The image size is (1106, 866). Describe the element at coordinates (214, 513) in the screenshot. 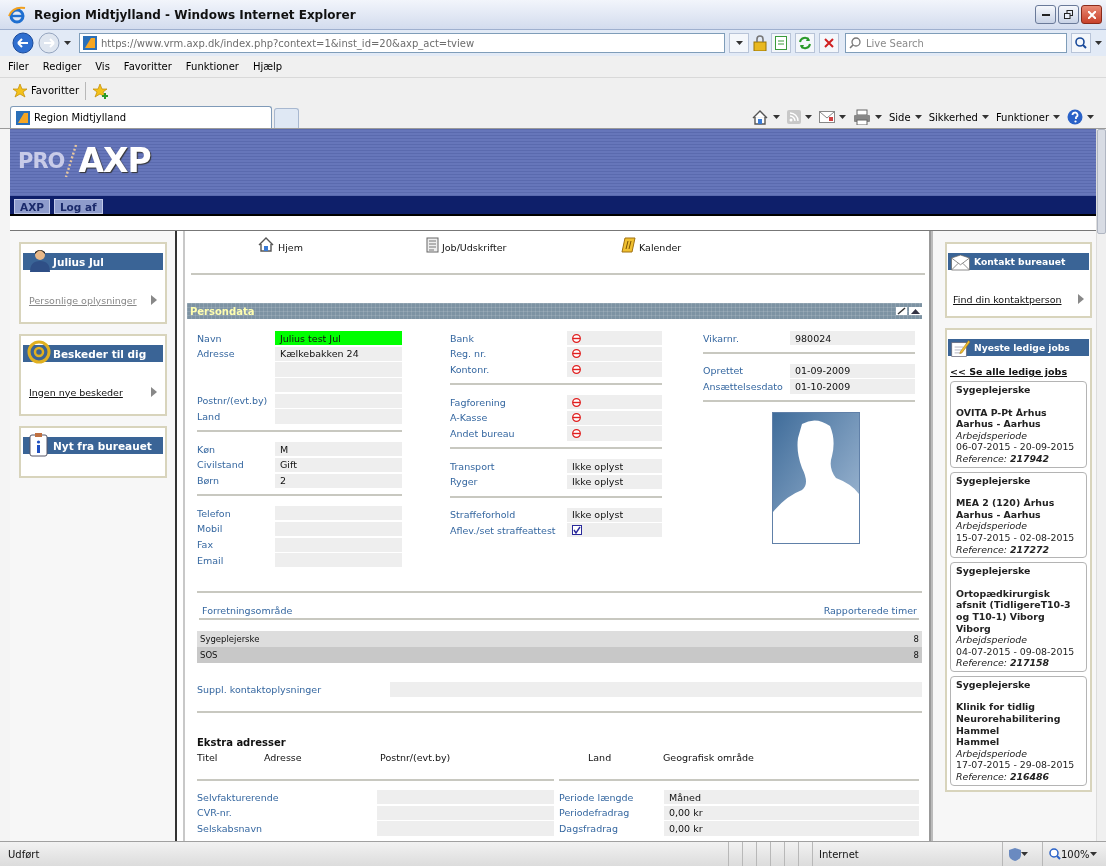

I see `field-label: Telefon` at that location.